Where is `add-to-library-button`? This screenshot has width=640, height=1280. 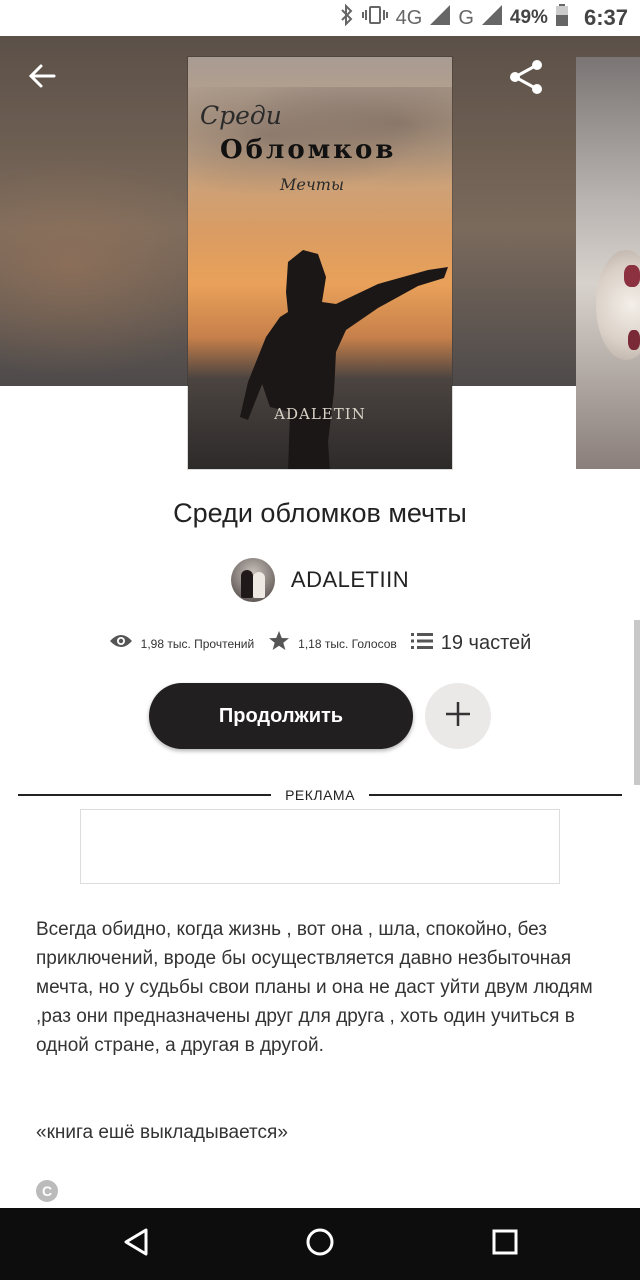
add-to-library-button is located at coordinates (458, 716).